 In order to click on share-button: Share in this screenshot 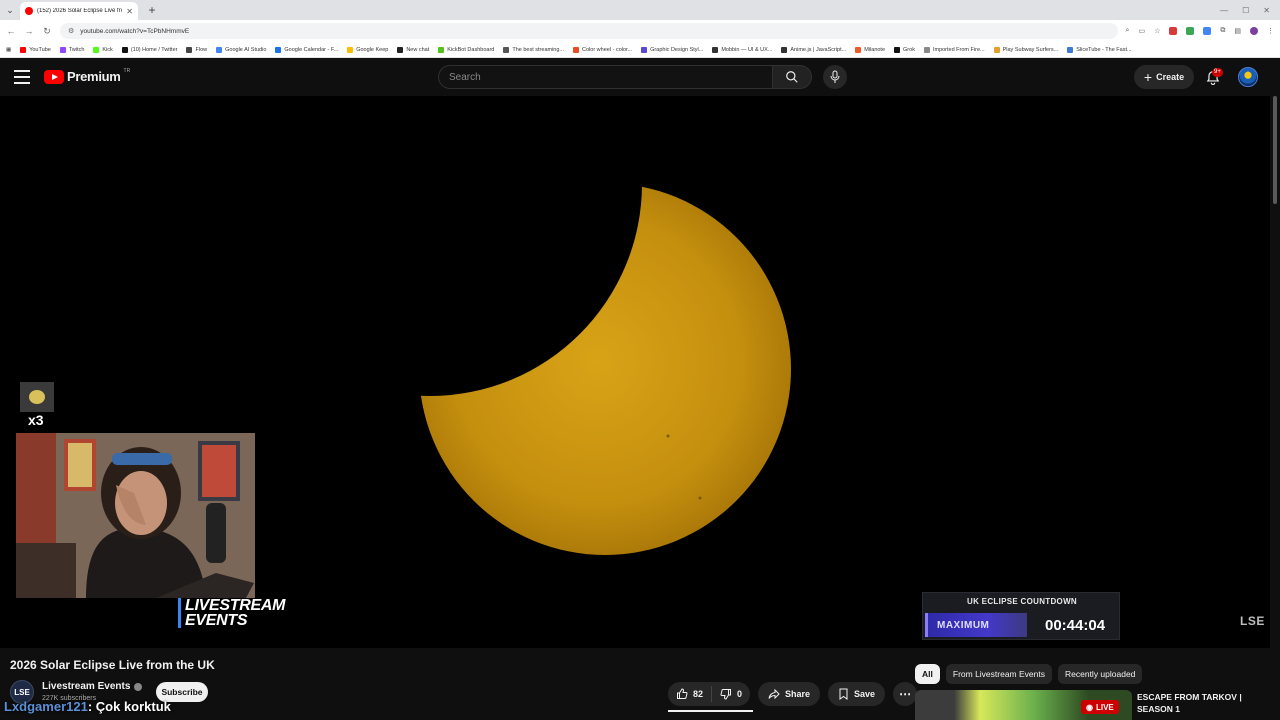, I will do `click(789, 694)`.